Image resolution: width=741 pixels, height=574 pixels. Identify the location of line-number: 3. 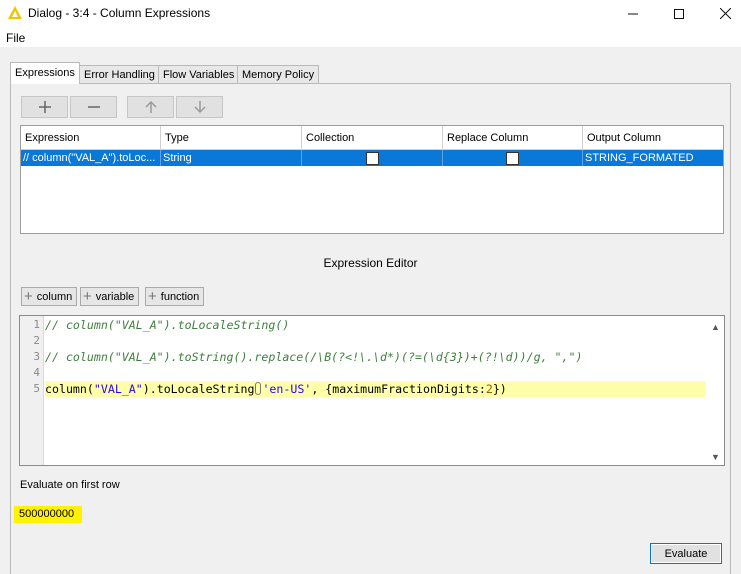
(36, 356).